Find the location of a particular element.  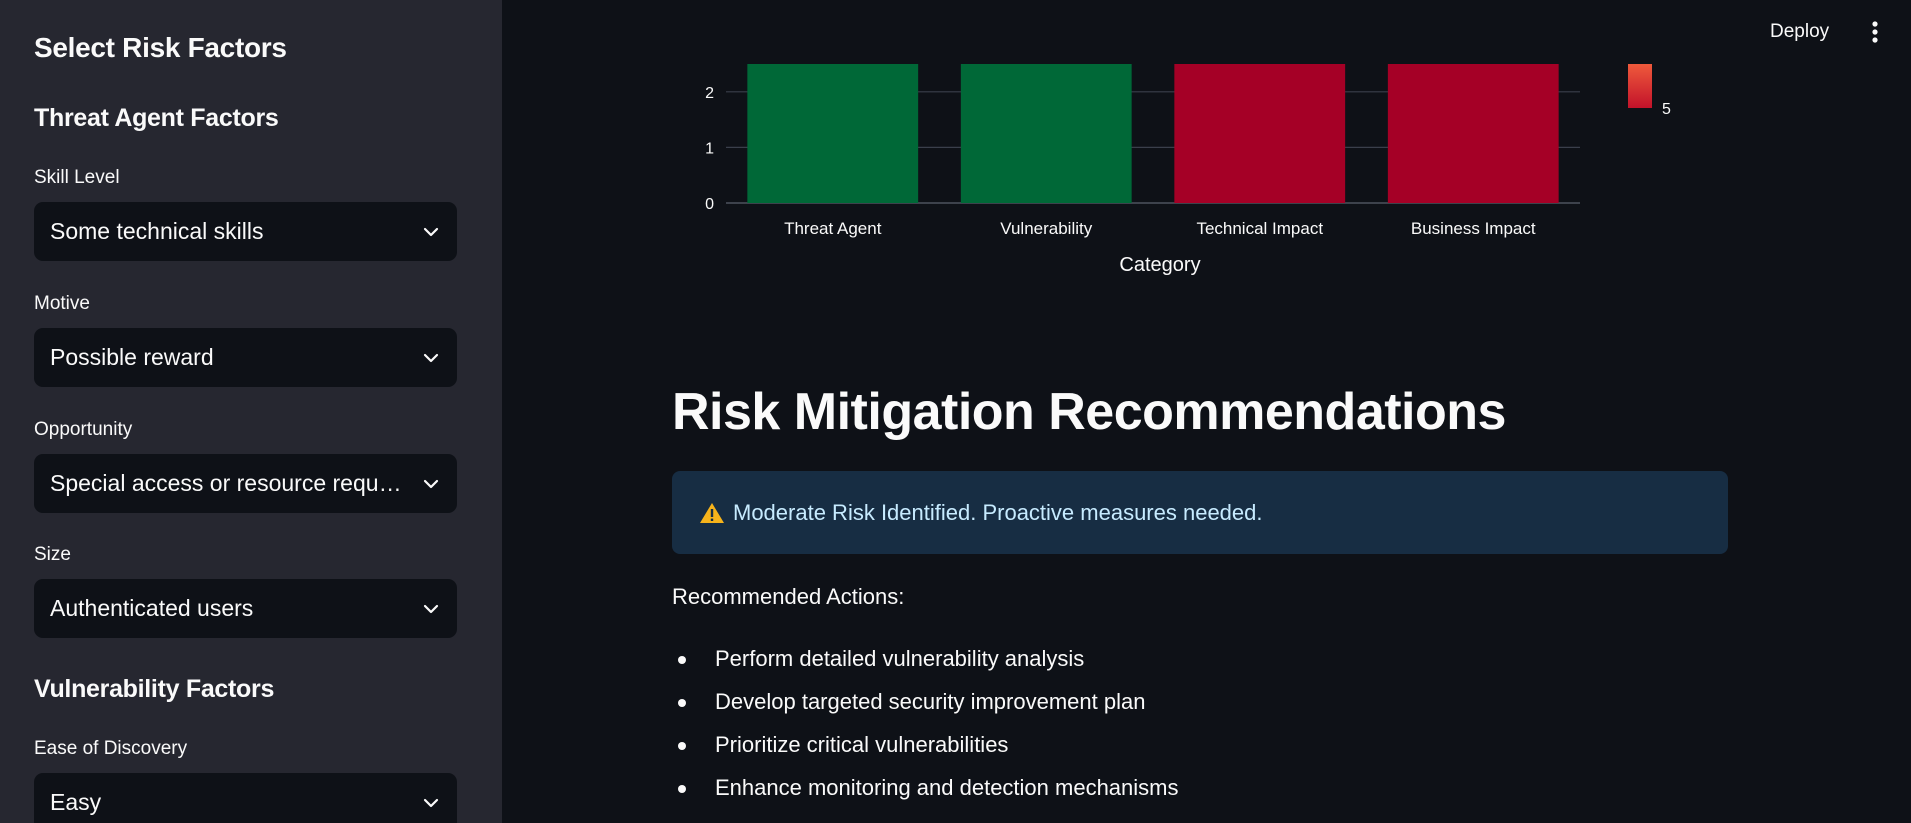

motive-label: Motive is located at coordinates (62, 303).